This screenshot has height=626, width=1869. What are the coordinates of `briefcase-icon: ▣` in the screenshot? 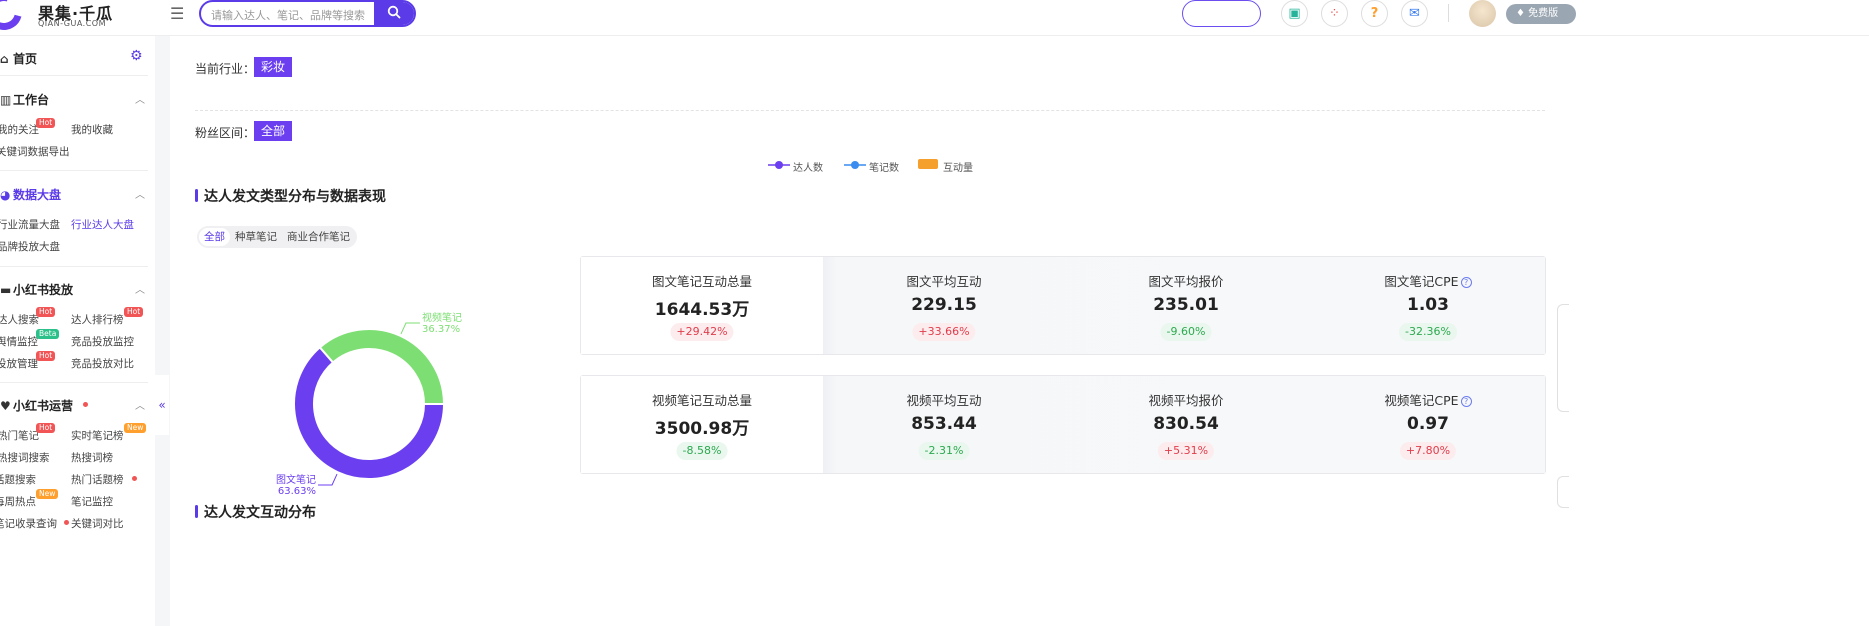 It's located at (1294, 13).